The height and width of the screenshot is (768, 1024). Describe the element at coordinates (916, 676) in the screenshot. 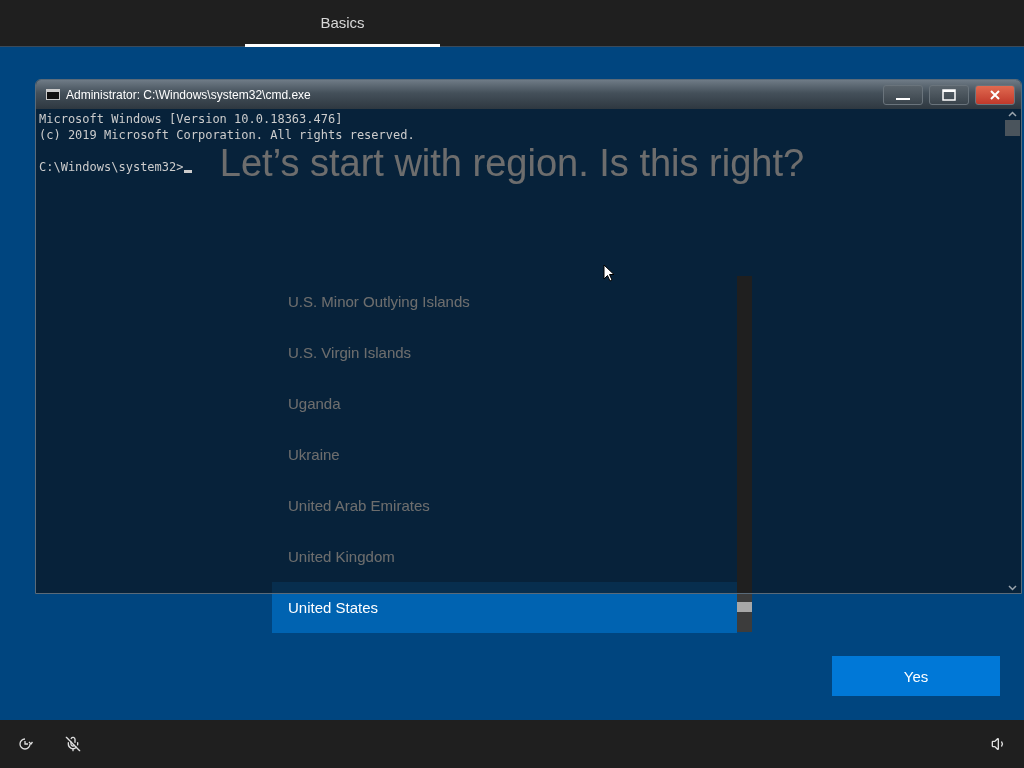

I see `yes-button: Yes` at that location.